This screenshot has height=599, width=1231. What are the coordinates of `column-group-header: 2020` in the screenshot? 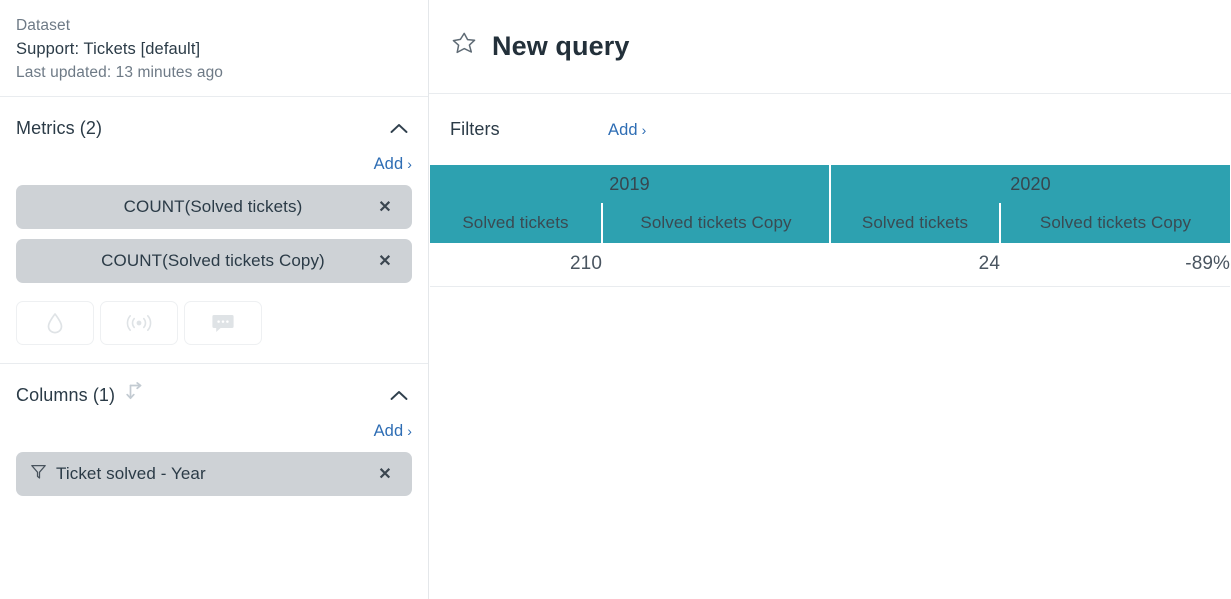 It's located at (1030, 184).